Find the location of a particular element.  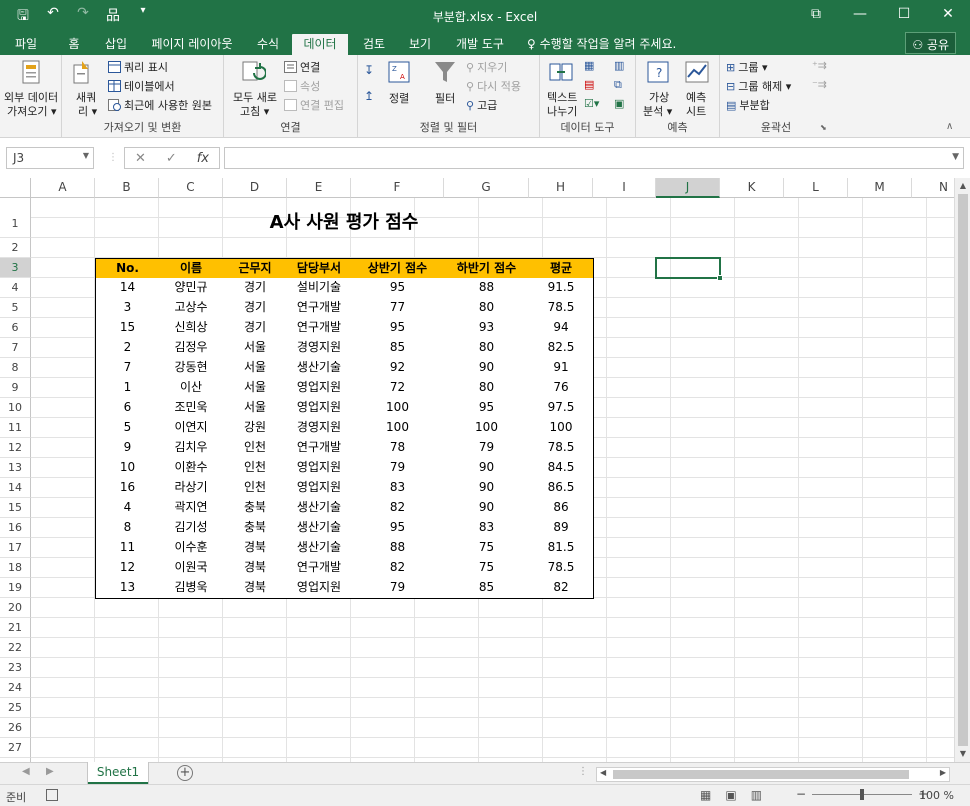

close-button: ✕ is located at coordinates (948, 15).